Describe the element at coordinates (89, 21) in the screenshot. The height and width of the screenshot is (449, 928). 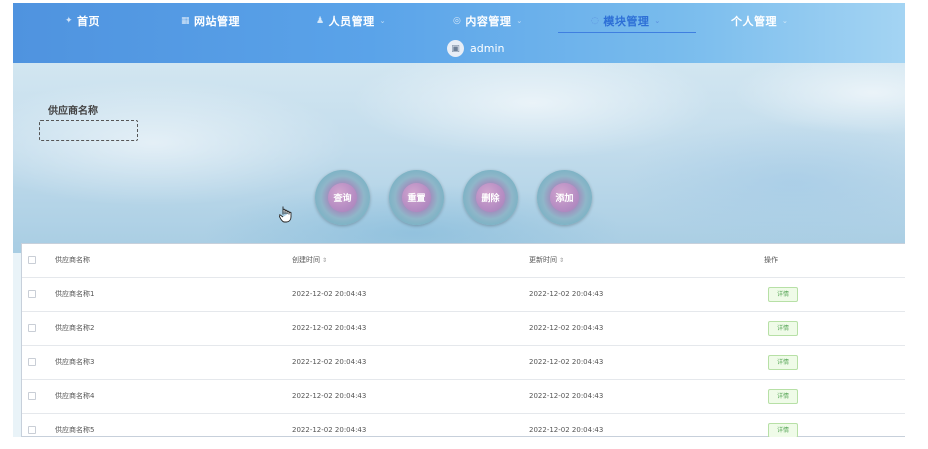
I see `nav-item-label: 首页` at that location.